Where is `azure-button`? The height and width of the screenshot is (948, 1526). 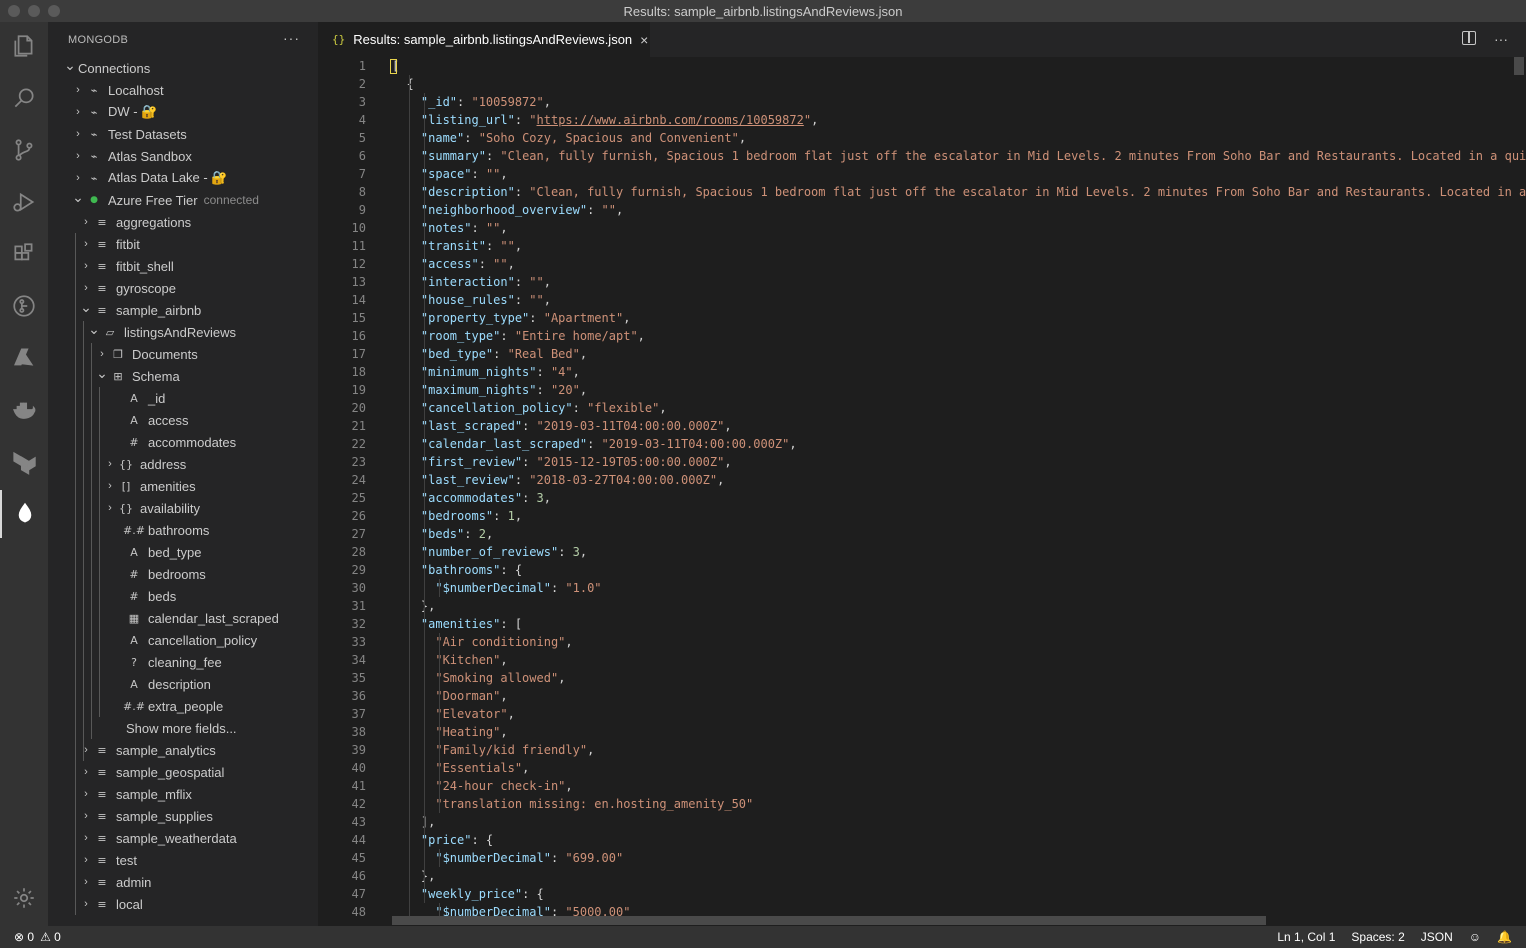
azure-button is located at coordinates (24, 358).